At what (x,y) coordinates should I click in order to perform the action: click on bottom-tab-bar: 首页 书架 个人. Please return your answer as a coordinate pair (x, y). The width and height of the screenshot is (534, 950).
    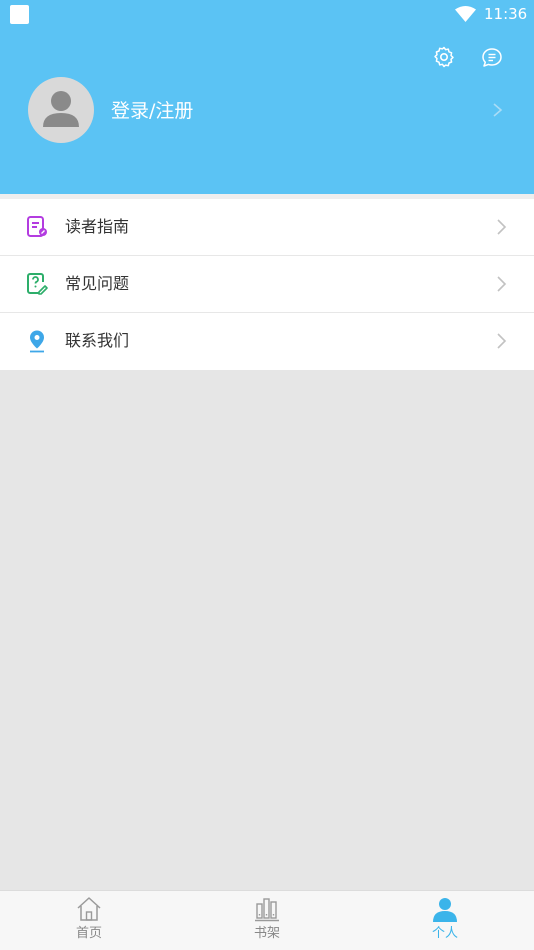
    Looking at the image, I should click on (267, 920).